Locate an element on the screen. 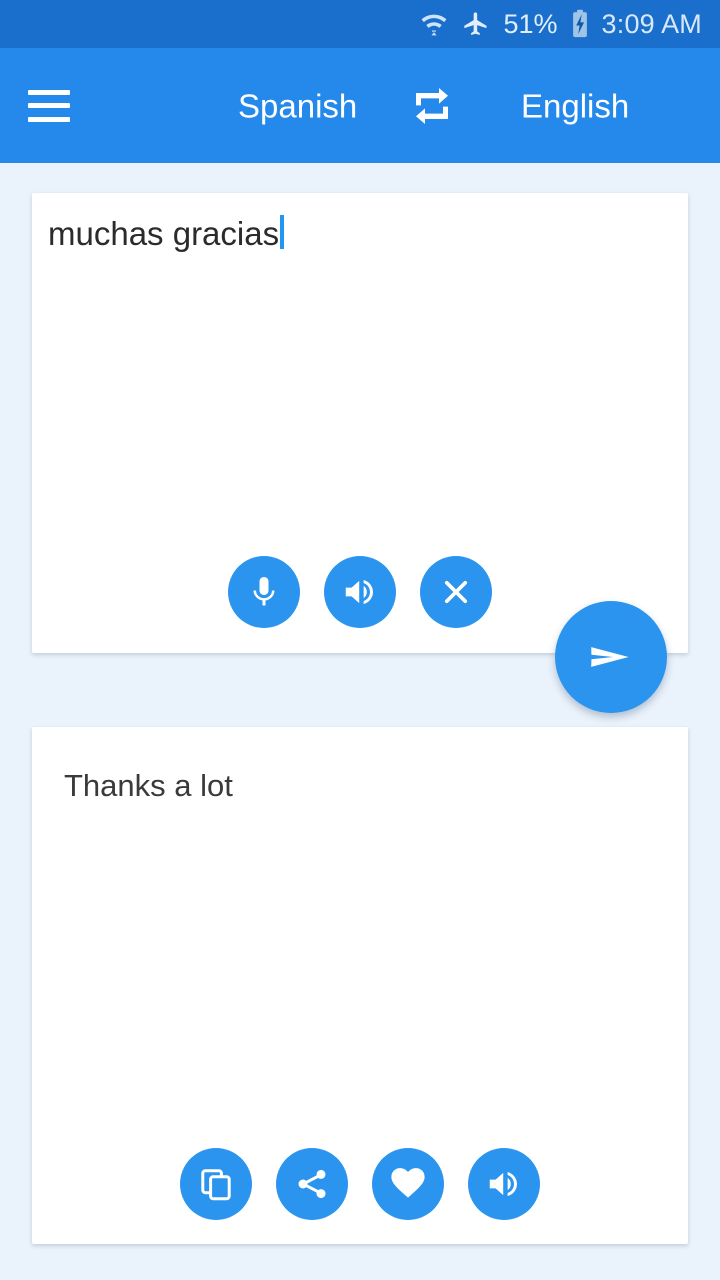  text-cursor is located at coordinates (282, 232).